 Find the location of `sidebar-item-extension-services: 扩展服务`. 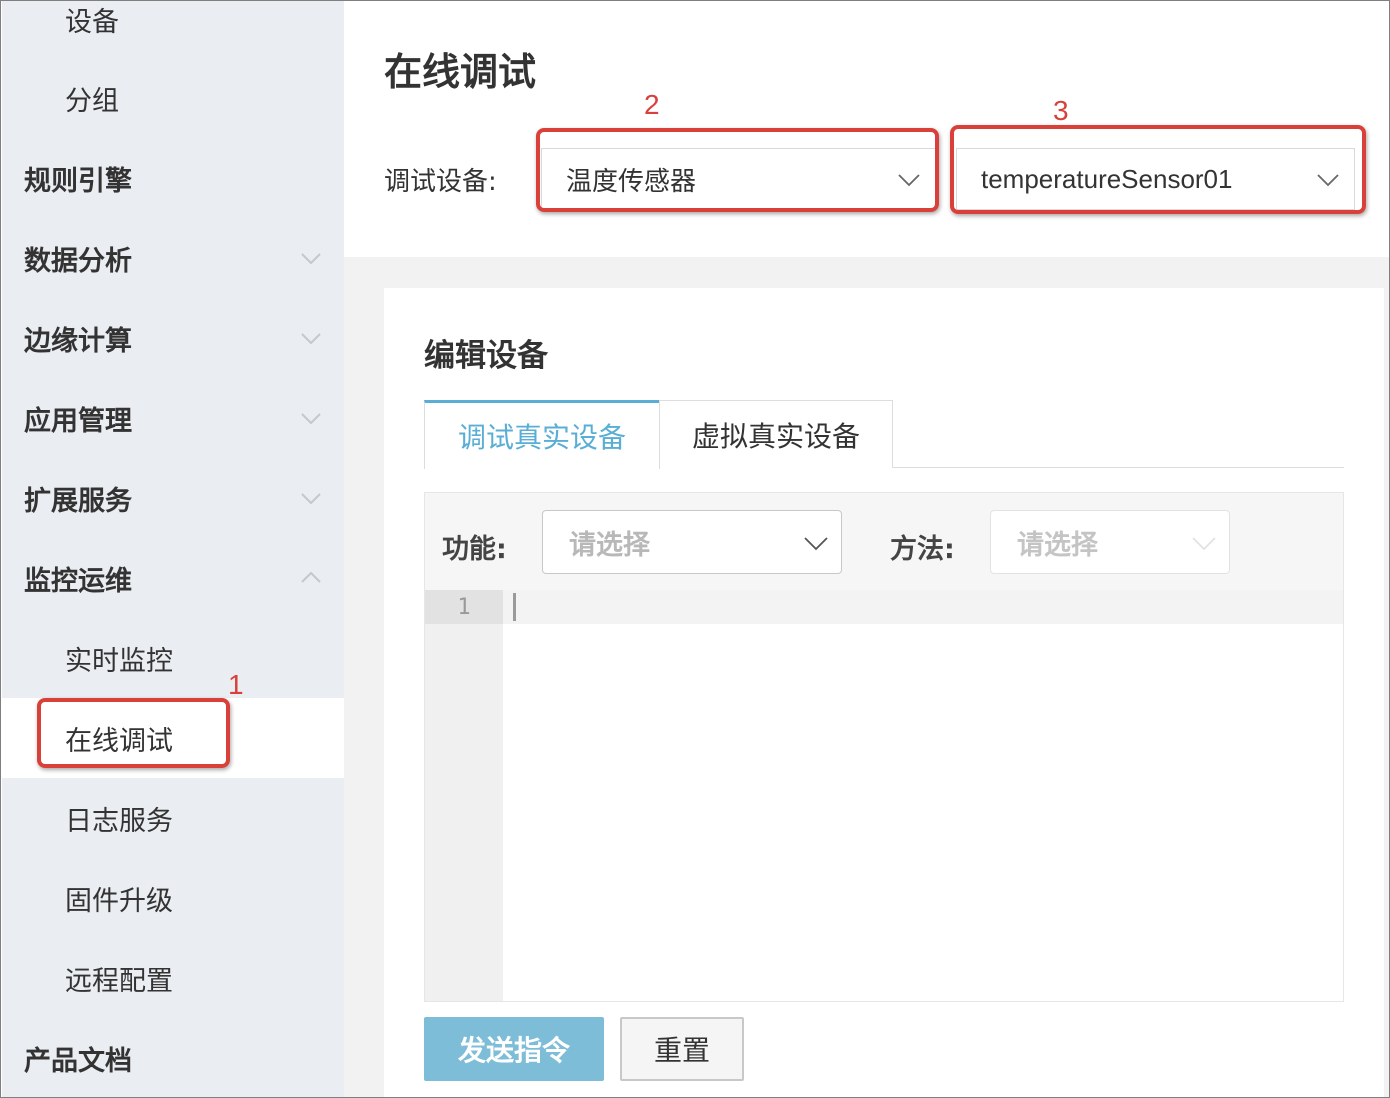

sidebar-item-extension-services: 扩展服务 is located at coordinates (173, 498).